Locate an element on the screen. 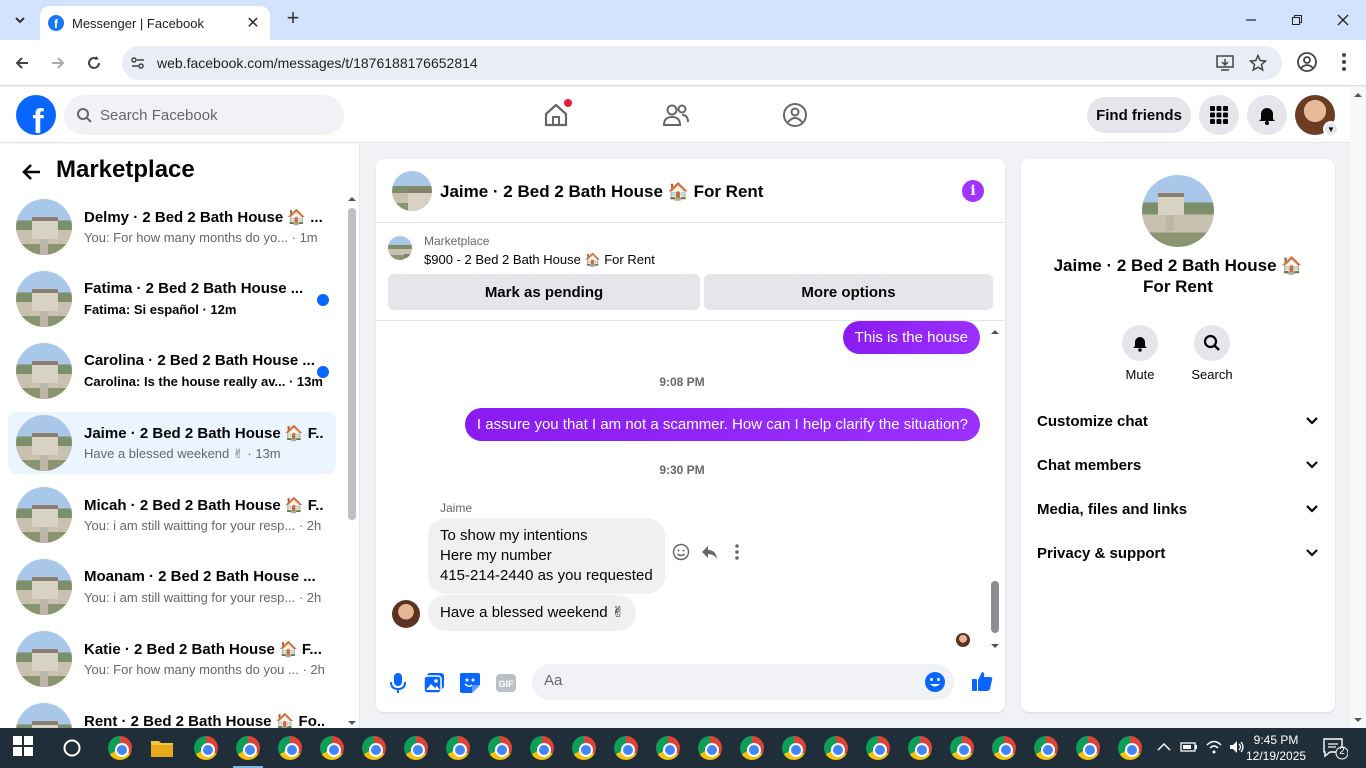  page-scrollbar is located at coordinates (1358, 407).